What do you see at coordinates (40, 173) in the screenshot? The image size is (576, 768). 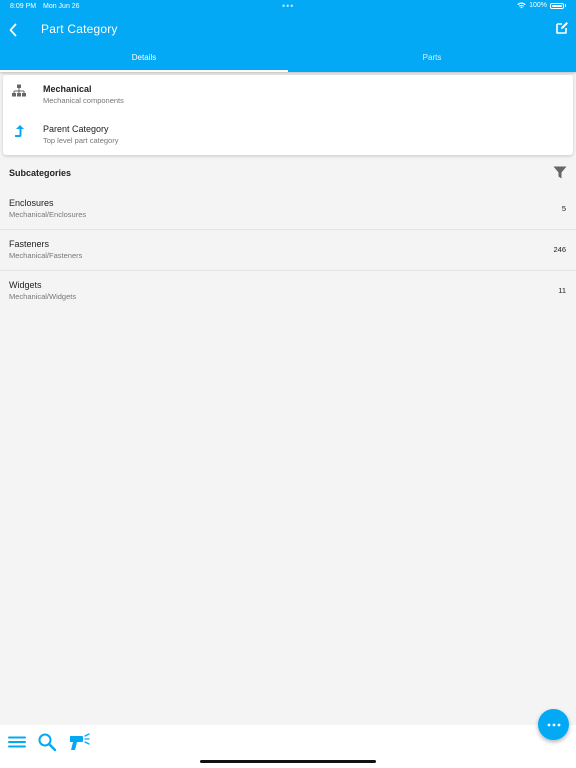 I see `subcategories-heading: Subcategories` at bounding box center [40, 173].